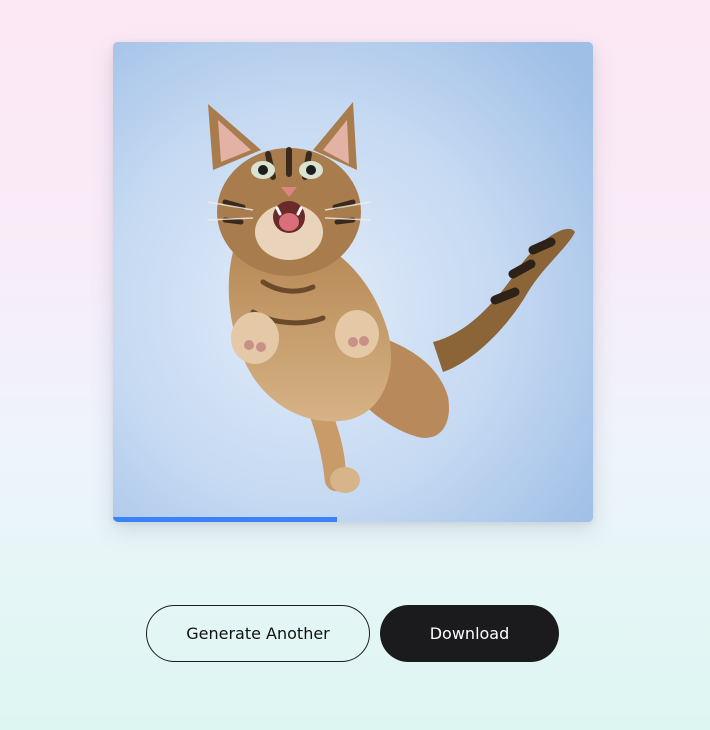 The image size is (710, 730). Describe the element at coordinates (258, 633) in the screenshot. I see `generate-another-button: Generate Another` at that location.